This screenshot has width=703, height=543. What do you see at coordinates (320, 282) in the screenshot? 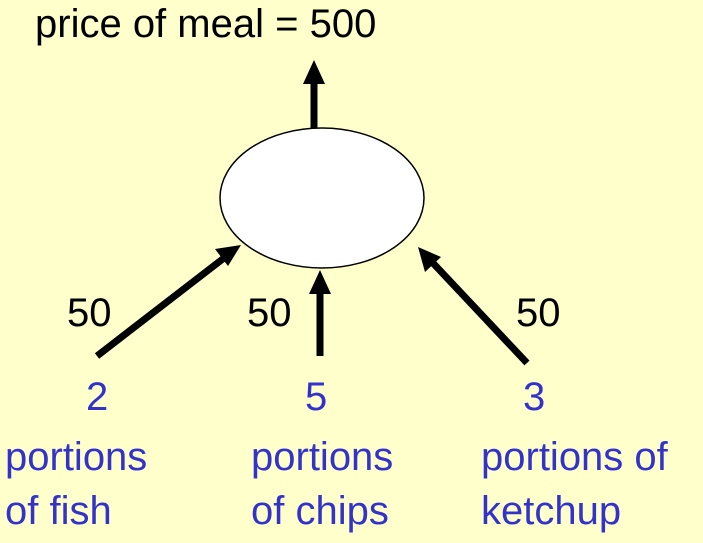
I see `input-arrow-chips-head` at bounding box center [320, 282].